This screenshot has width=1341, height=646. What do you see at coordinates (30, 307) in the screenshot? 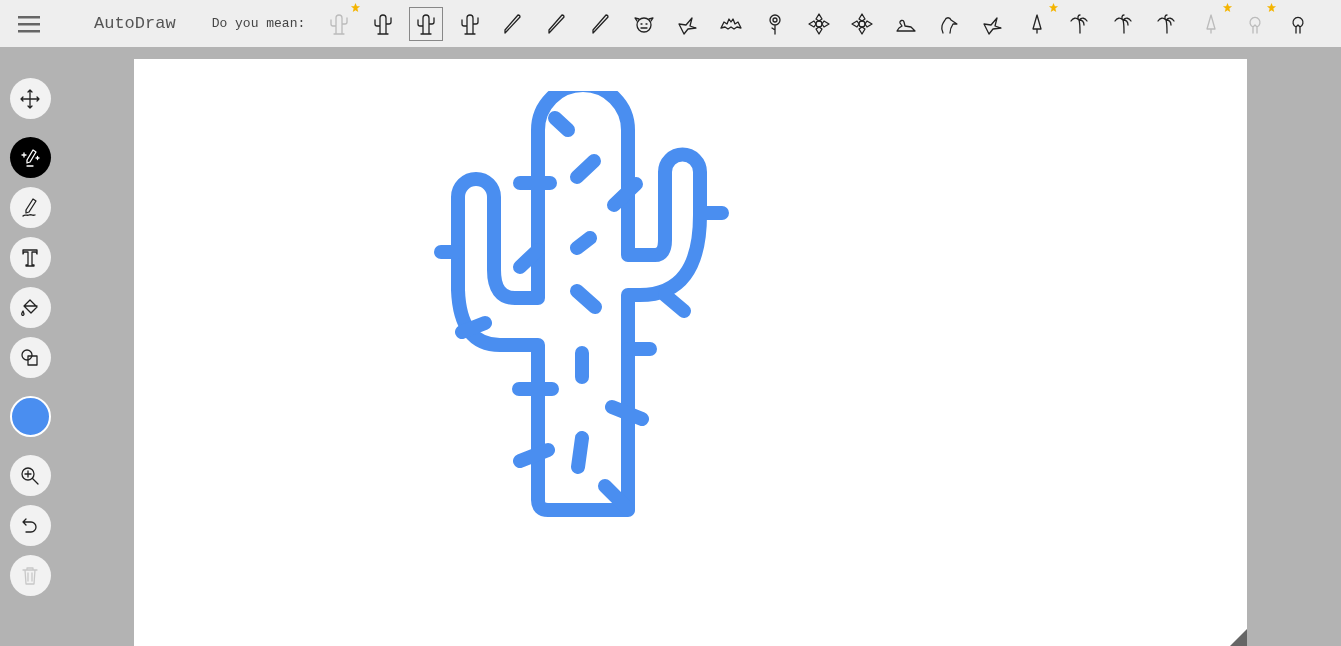
I see `fill-tool-button` at bounding box center [30, 307].